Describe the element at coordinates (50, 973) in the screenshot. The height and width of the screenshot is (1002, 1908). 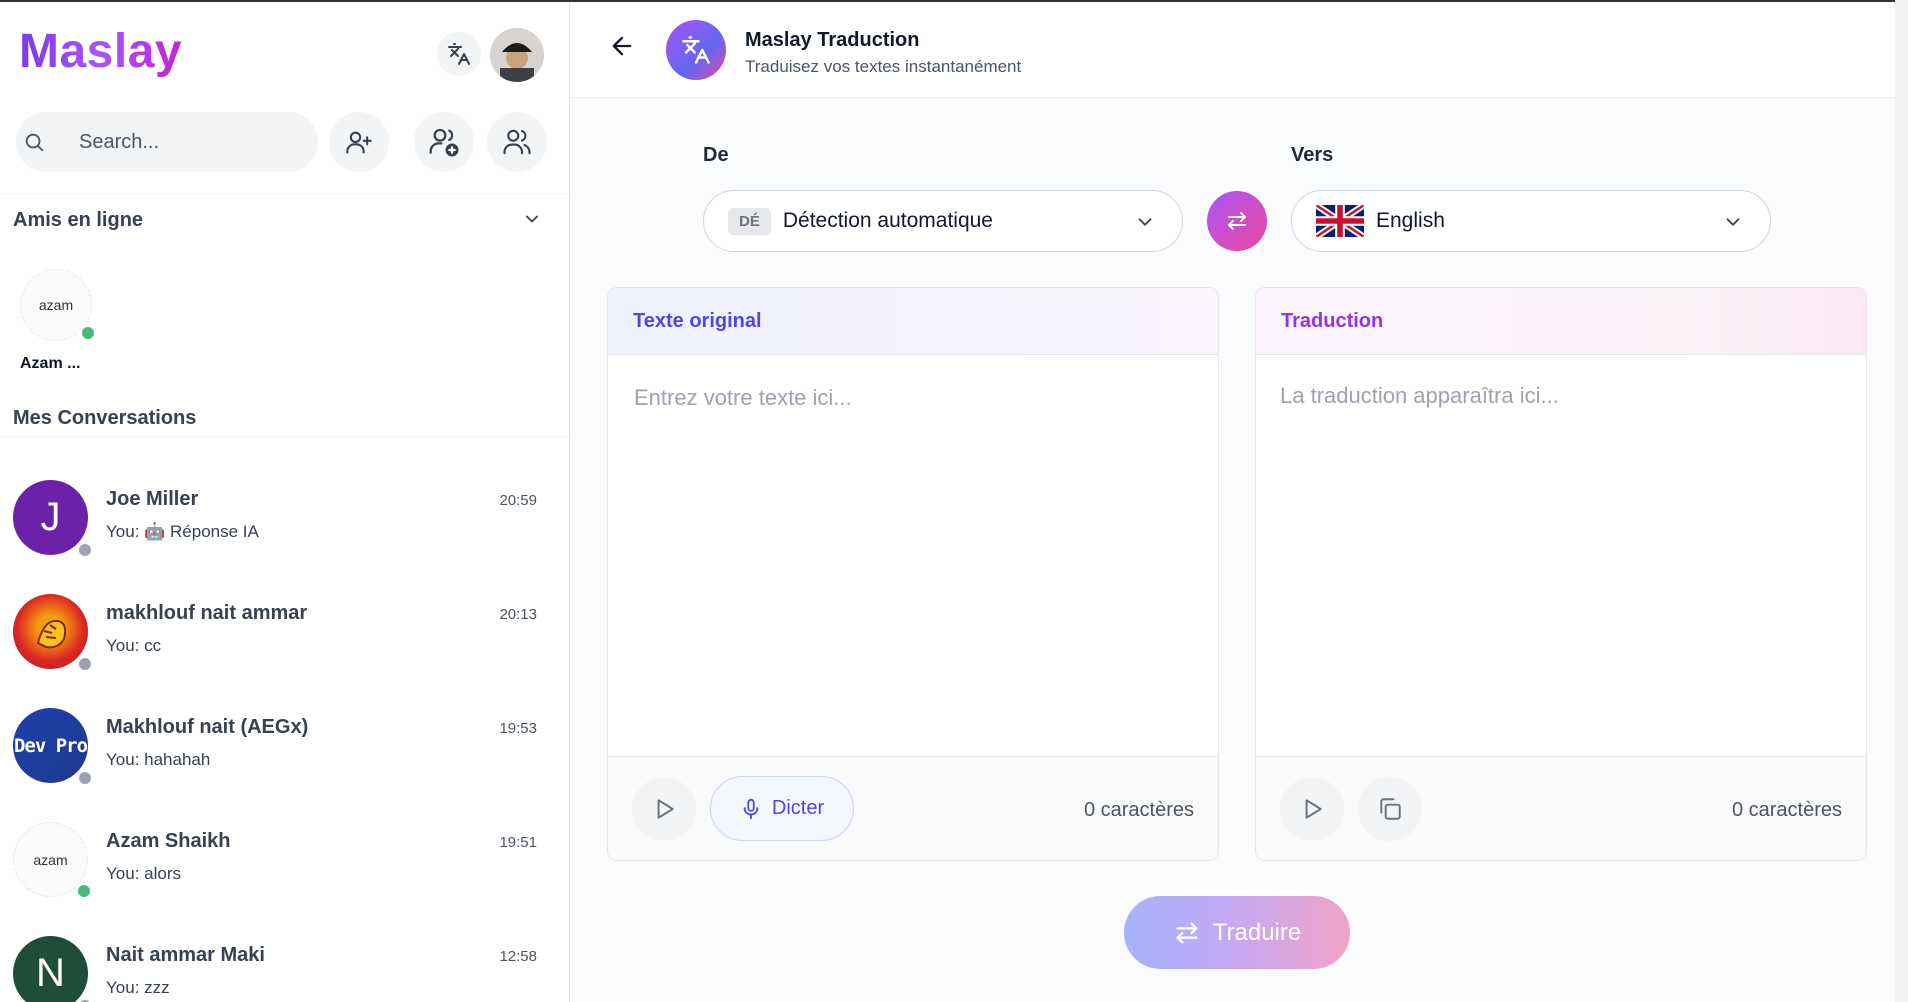
I see `avatar-letter: N` at that location.